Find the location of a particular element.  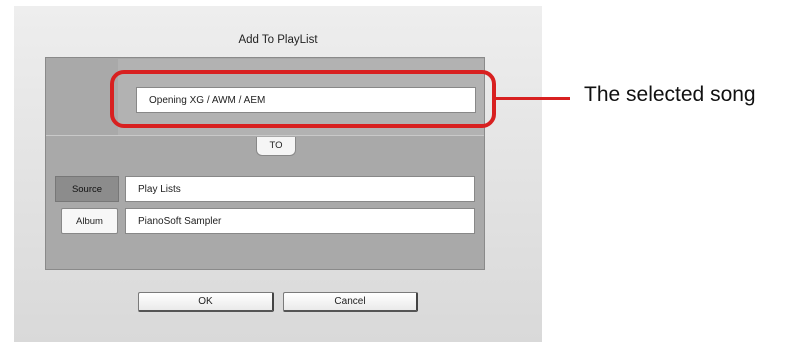

callout-text: The selected song is located at coordinates (670, 94).